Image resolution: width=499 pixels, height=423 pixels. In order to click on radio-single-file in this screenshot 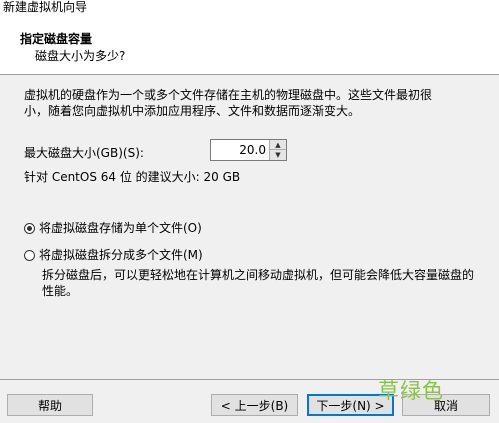, I will do `click(29, 228)`.